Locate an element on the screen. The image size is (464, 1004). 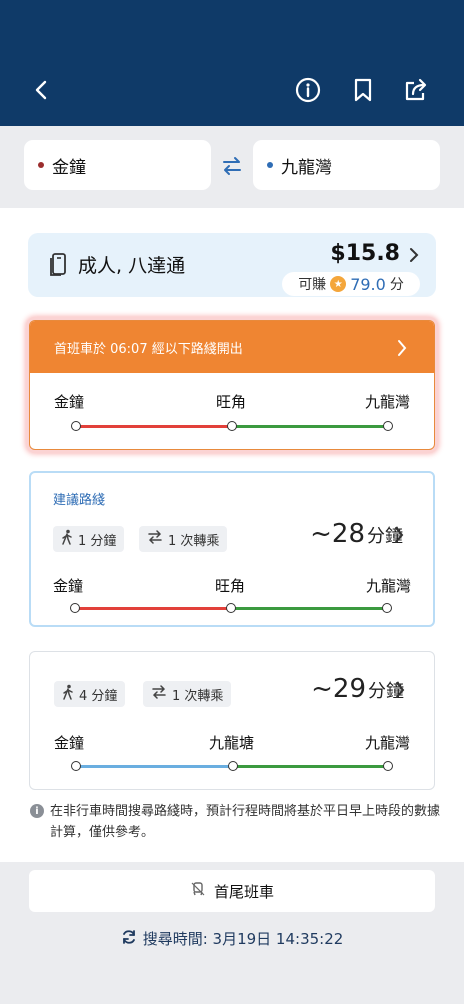
walk-chip: 1 分鐘 is located at coordinates (89, 539).